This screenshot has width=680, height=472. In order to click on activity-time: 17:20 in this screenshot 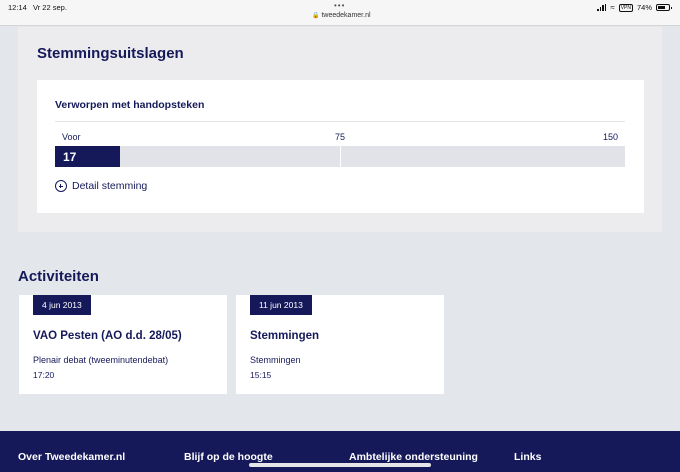, I will do `click(44, 375)`.